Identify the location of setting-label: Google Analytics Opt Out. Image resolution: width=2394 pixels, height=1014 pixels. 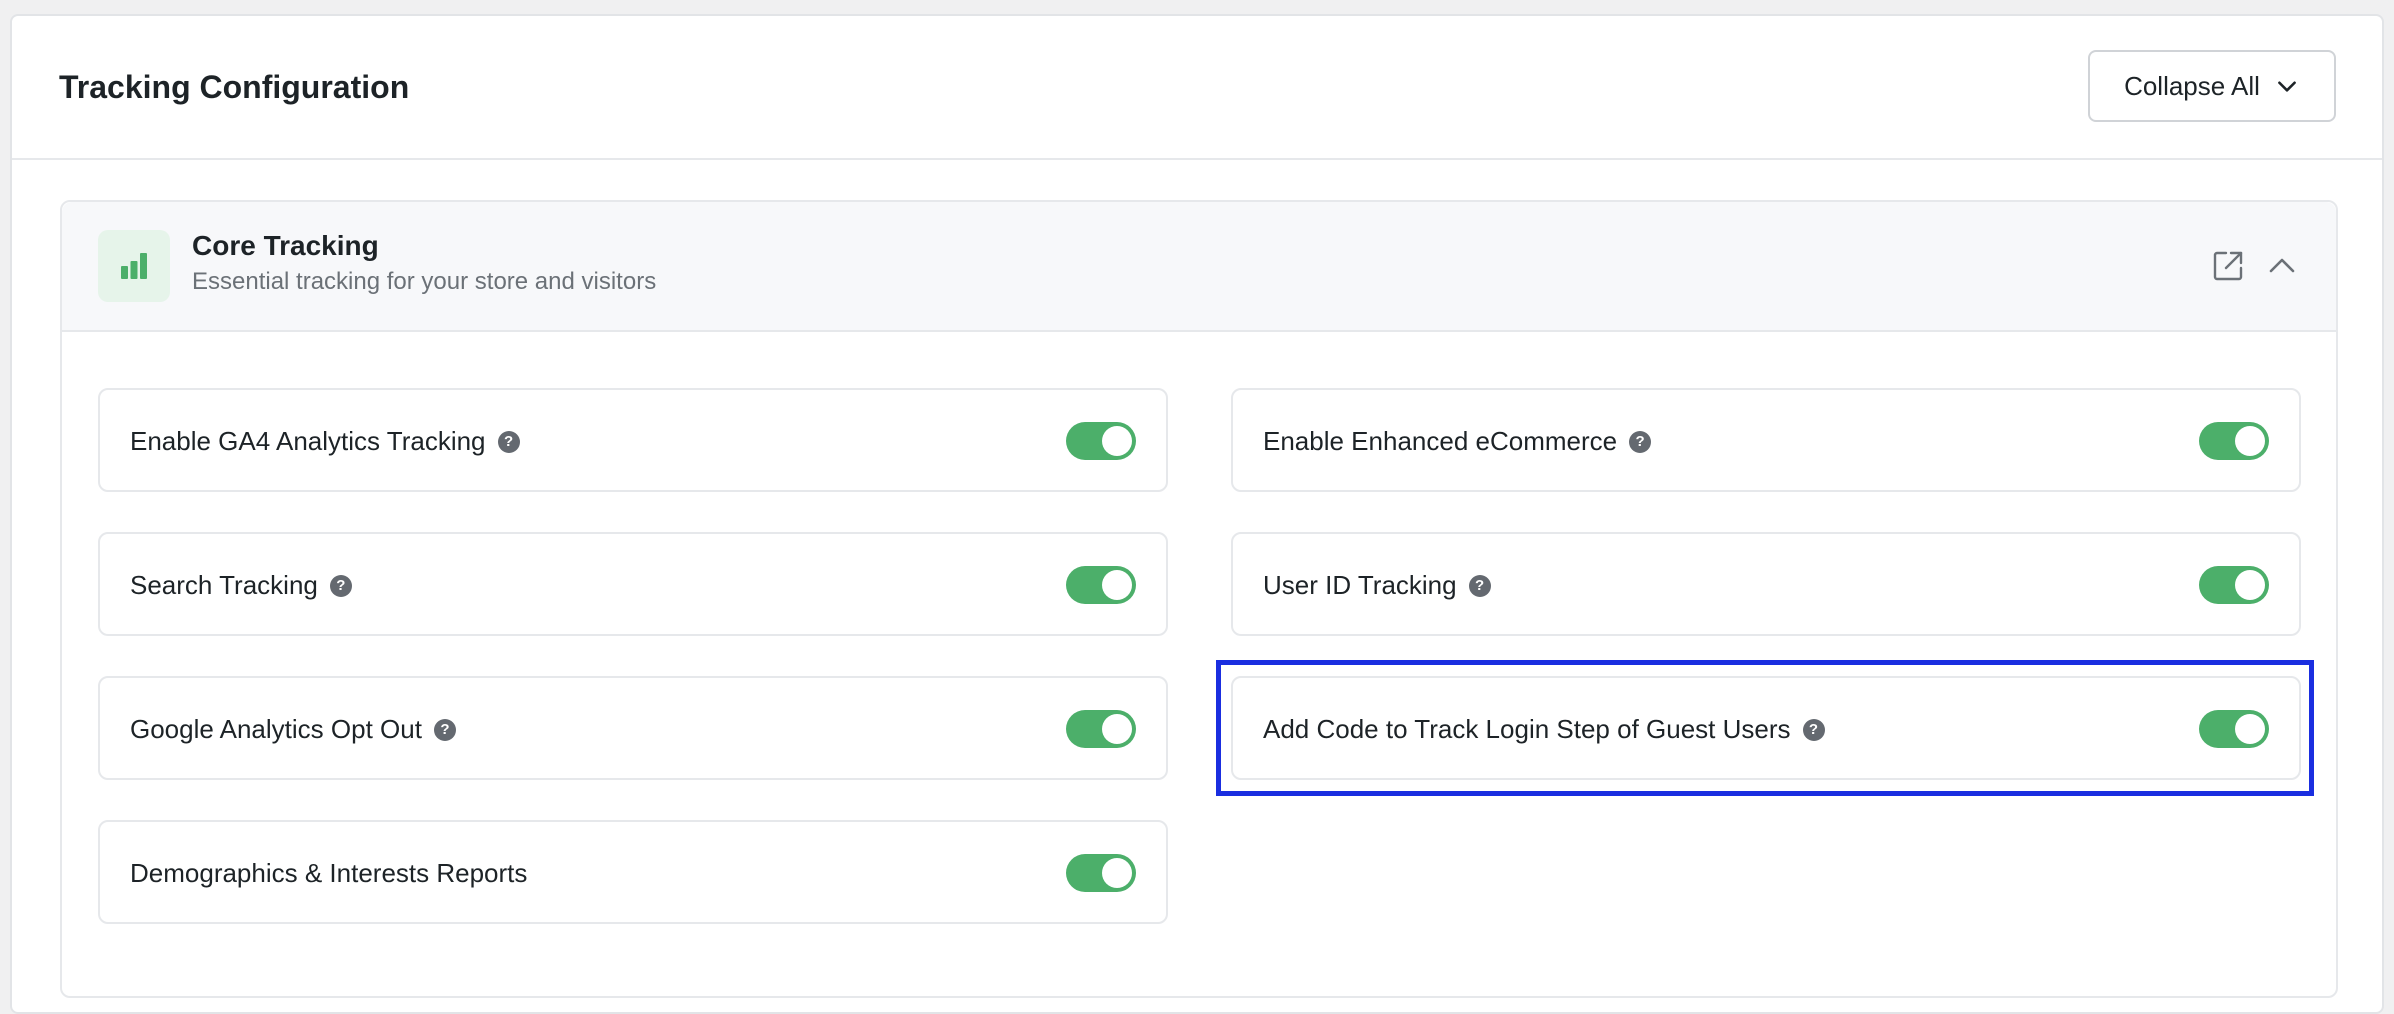
(276, 729).